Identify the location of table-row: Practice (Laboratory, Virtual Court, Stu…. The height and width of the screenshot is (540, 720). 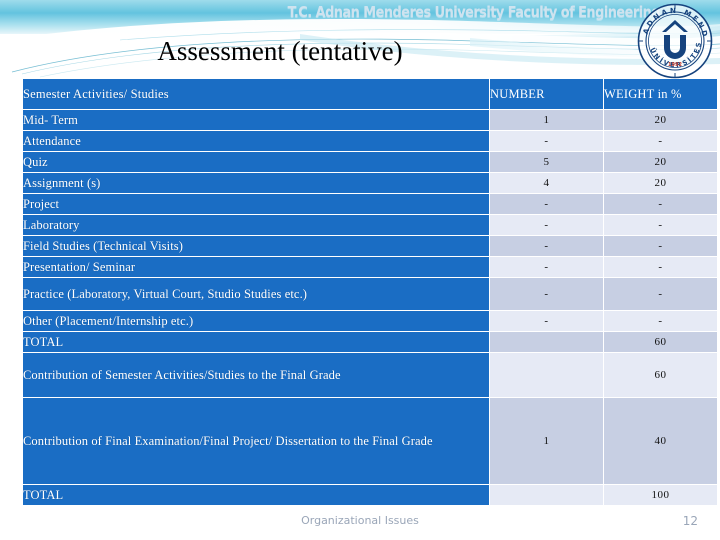
(371, 294).